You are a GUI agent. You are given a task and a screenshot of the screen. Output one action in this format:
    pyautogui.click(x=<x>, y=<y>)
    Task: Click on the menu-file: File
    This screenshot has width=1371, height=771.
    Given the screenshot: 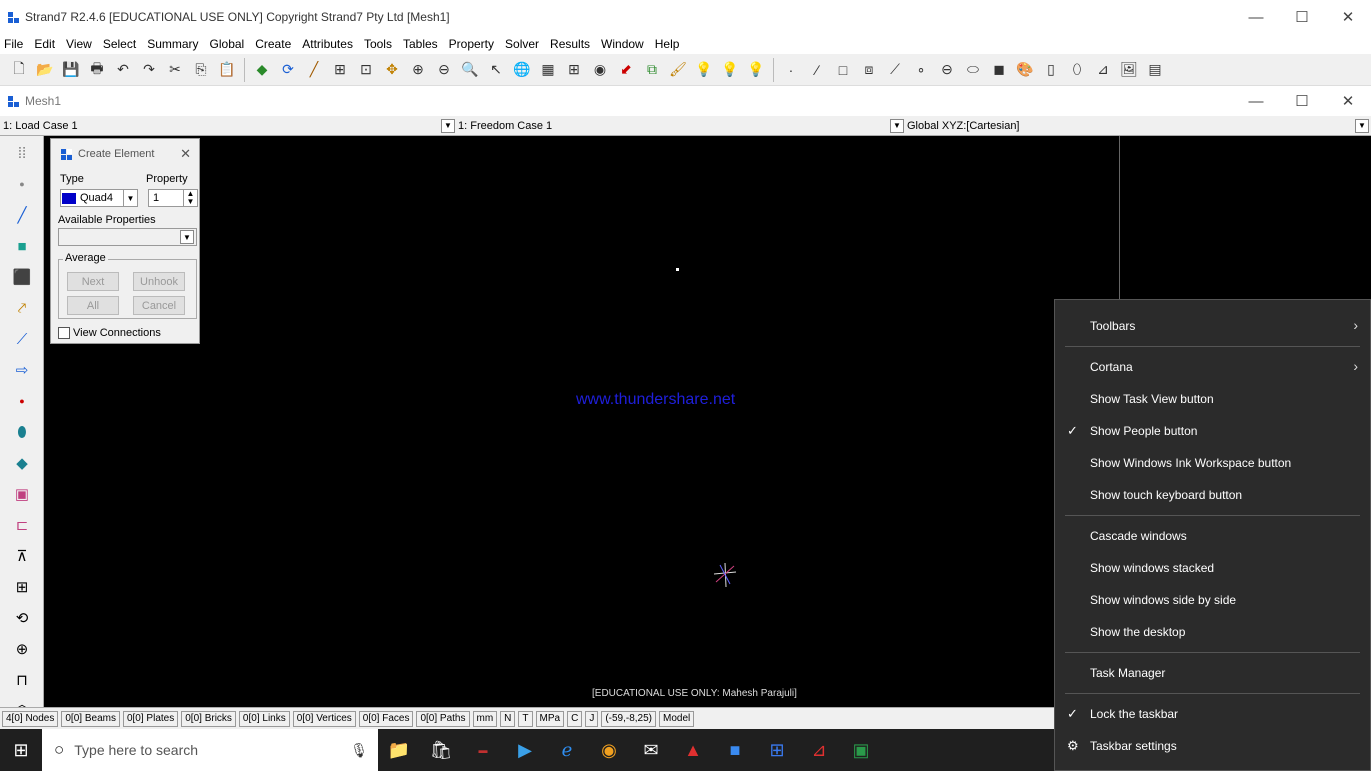 What is the action you would take?
    pyautogui.click(x=13, y=44)
    